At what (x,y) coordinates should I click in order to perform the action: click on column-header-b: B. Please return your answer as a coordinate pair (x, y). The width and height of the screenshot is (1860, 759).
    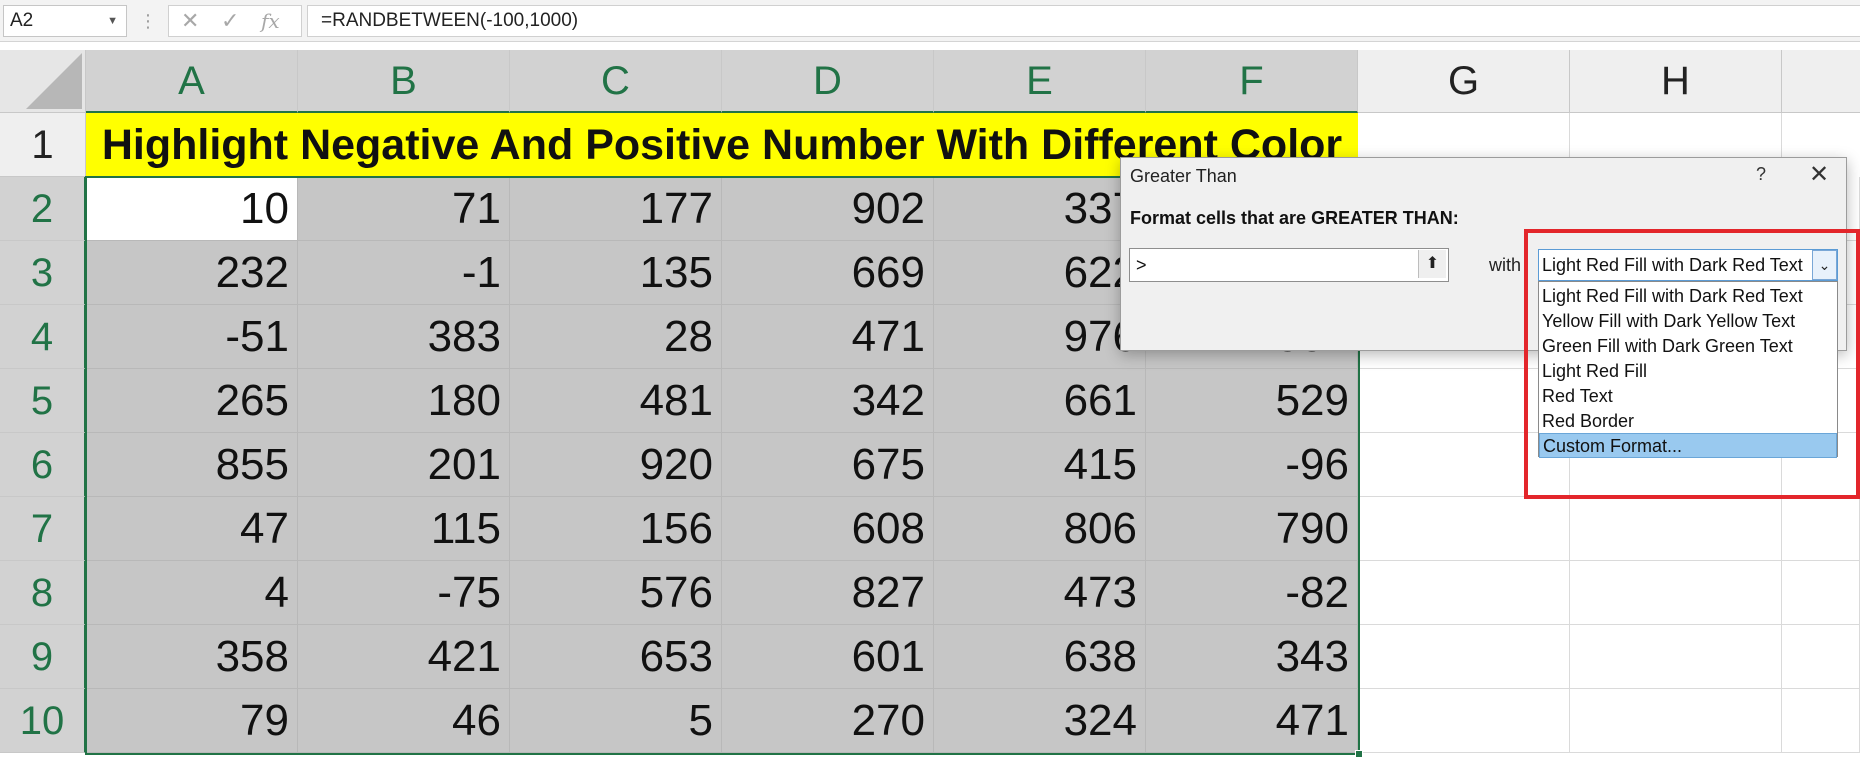
    Looking at the image, I should click on (404, 81).